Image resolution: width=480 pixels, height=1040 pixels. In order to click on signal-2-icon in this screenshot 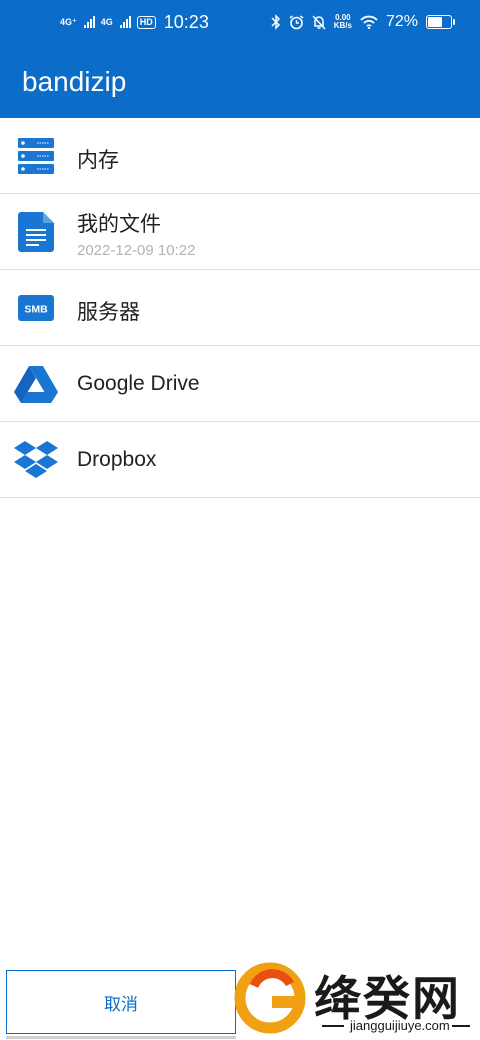, I will do `click(125, 22)`.